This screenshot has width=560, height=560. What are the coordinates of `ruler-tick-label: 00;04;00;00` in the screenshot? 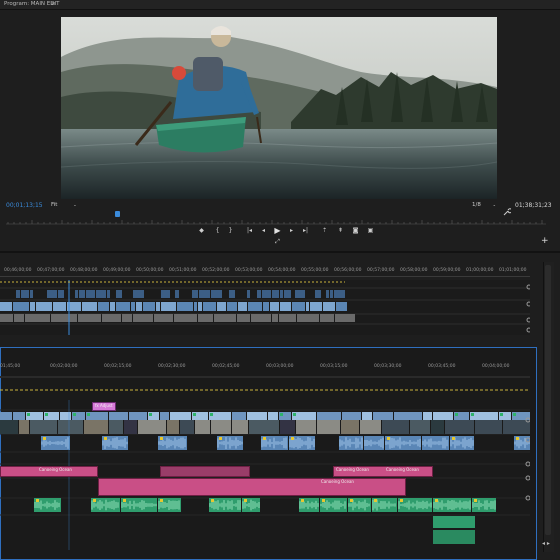 It's located at (496, 366).